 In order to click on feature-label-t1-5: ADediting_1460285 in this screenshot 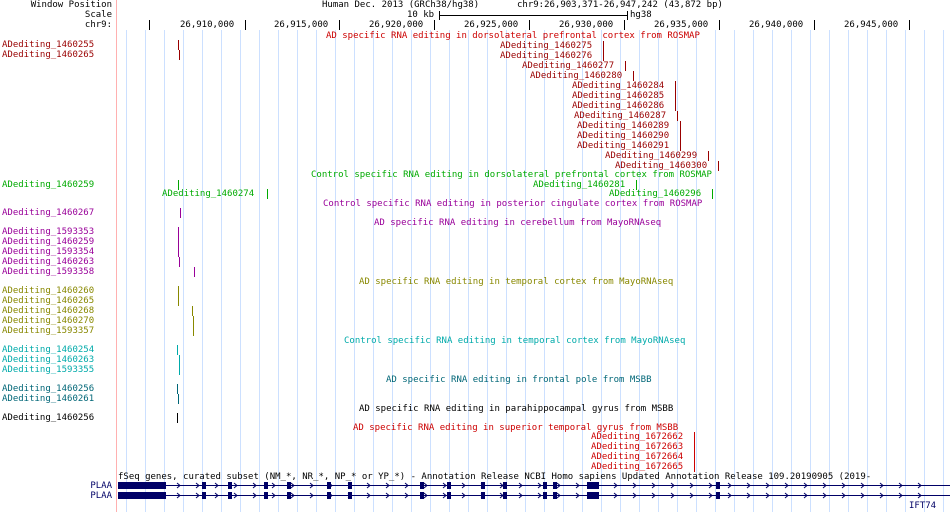, I will do `click(618, 96)`.